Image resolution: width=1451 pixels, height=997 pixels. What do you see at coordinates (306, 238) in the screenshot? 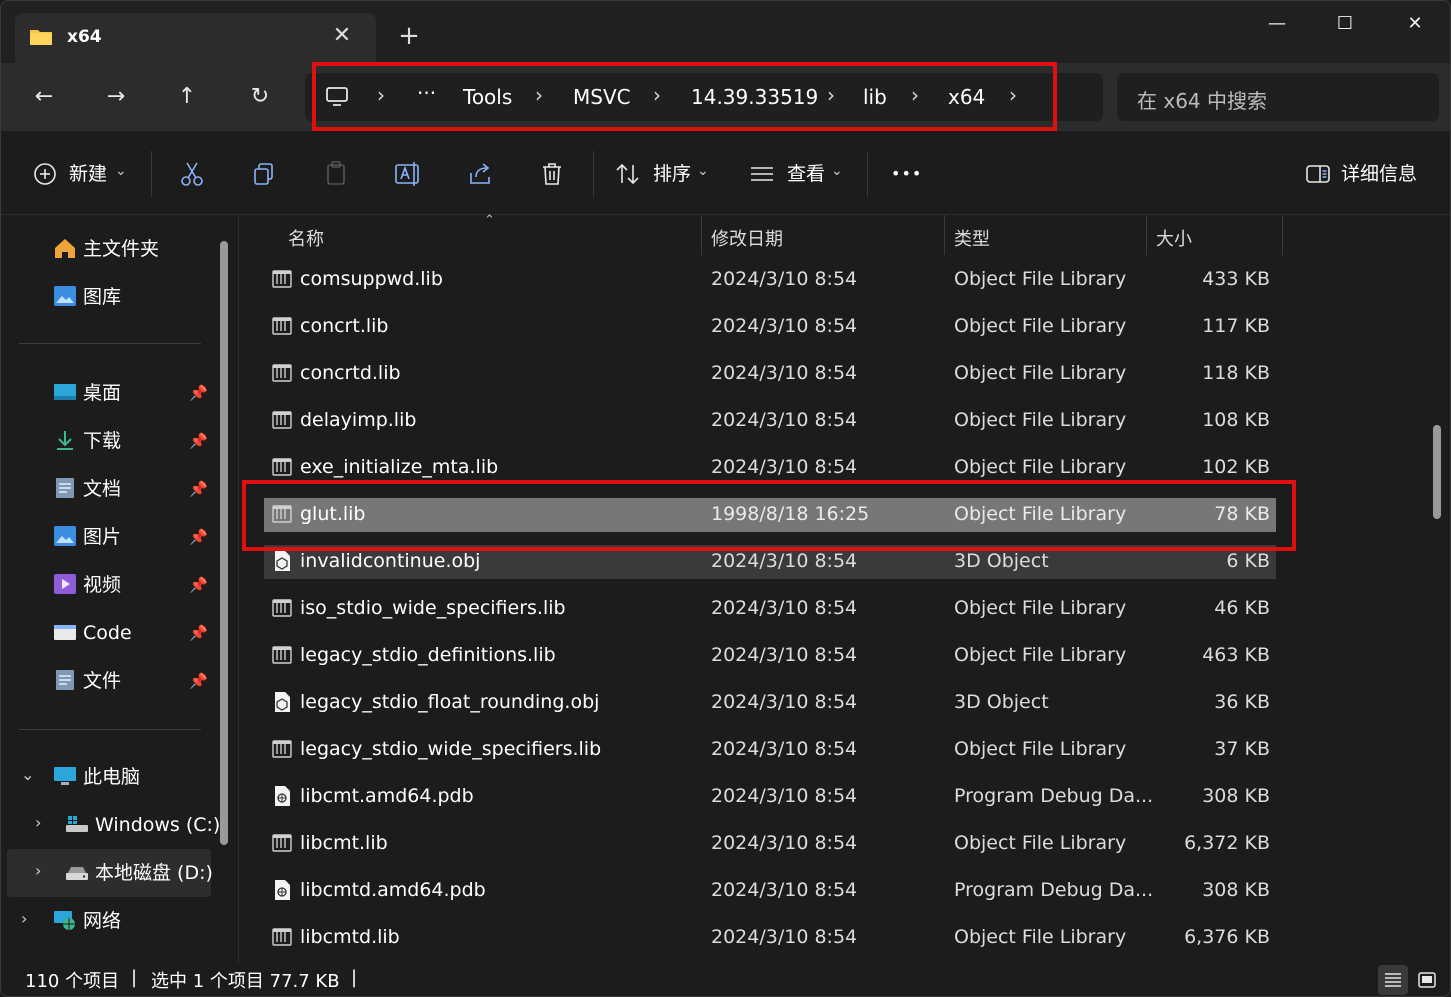
I see `column-header-name: 名称` at bounding box center [306, 238].